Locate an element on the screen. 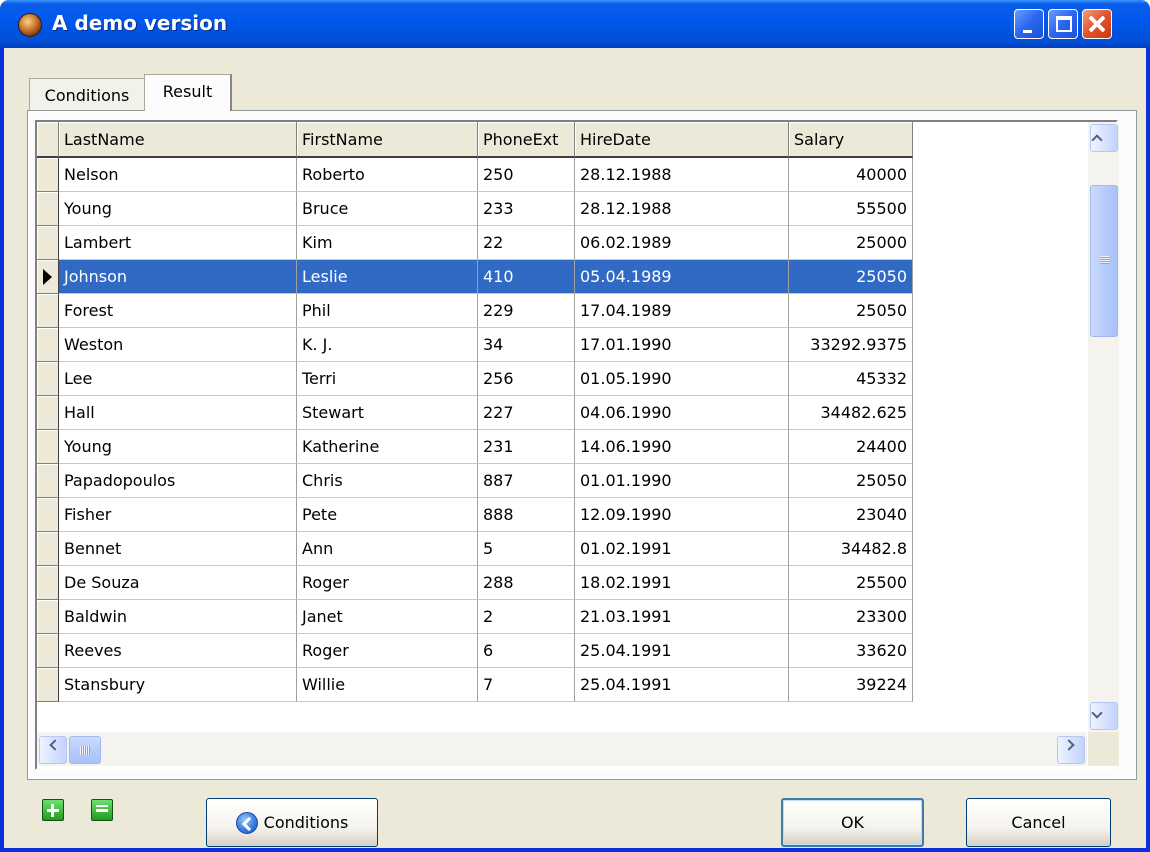 This screenshot has width=1150, height=852. scroll-right-button is located at coordinates (1071, 750).